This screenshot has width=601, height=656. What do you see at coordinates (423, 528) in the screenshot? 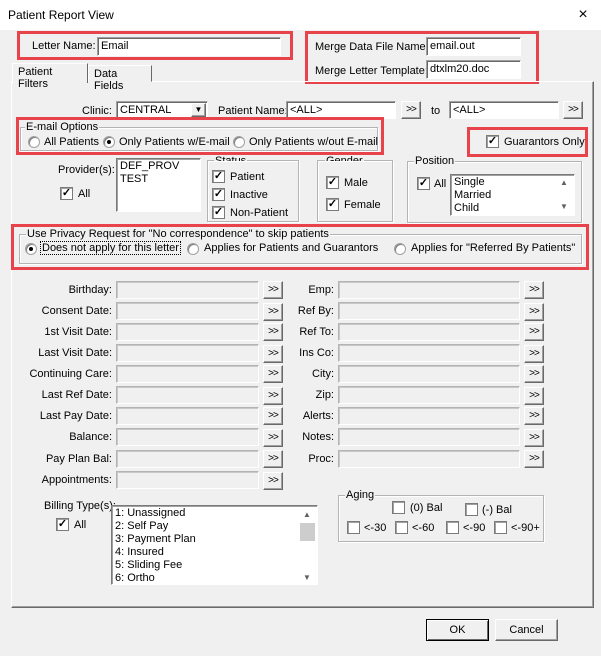
I see `aging-60-label: <-60` at bounding box center [423, 528].